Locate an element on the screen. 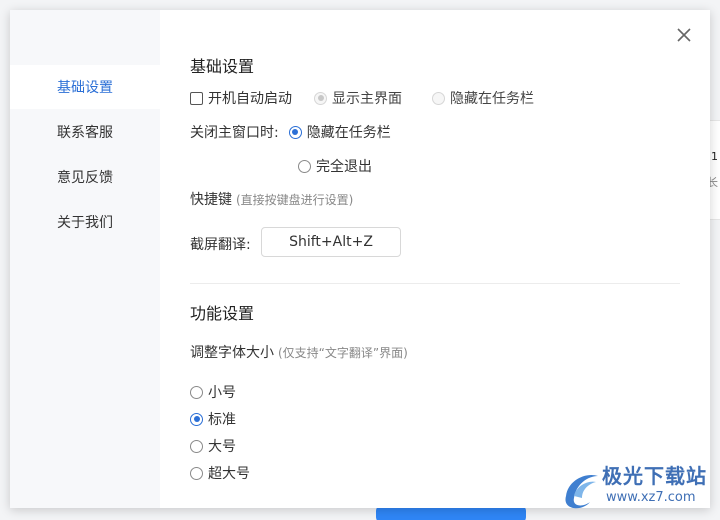 The height and width of the screenshot is (520, 720). screenshot-hotkey-input: Shift+Alt+Z is located at coordinates (331, 242).